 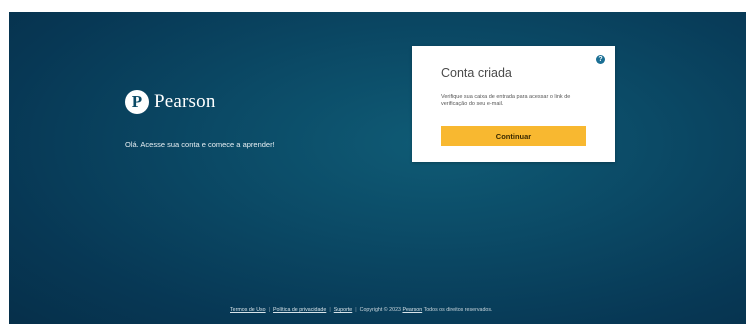 What do you see at coordinates (458, 310) in the screenshot?
I see `footer-rights: Todos os direitos reservados.` at bounding box center [458, 310].